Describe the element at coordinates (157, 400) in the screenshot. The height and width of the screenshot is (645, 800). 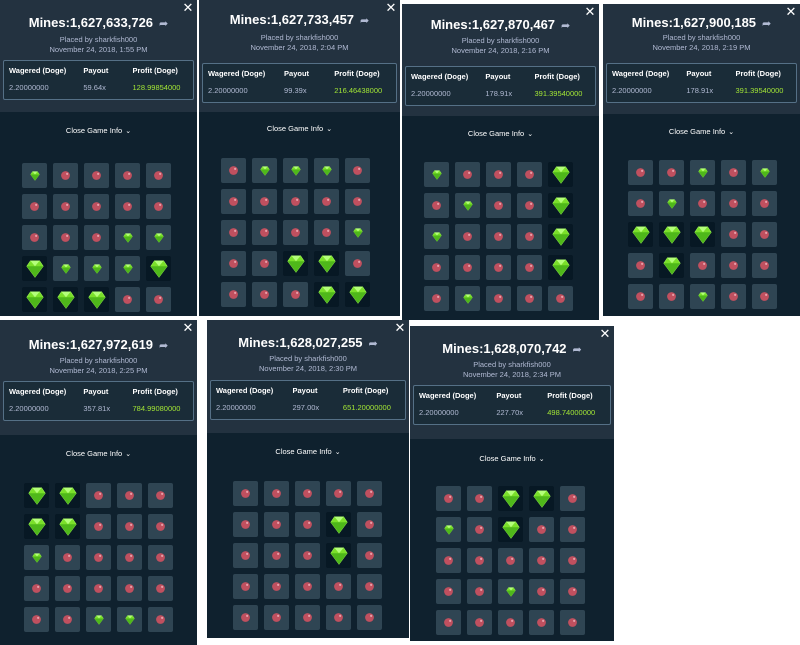
I see `stat-profit: Profit (Doge) 784.99080000` at that location.